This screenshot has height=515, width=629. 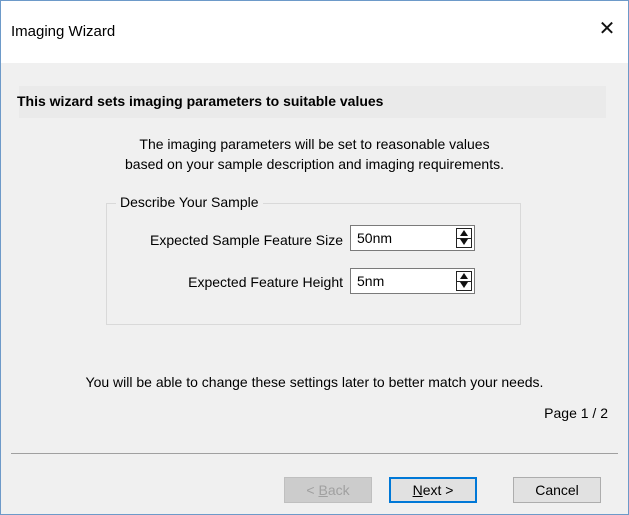 What do you see at coordinates (607, 28) in the screenshot?
I see `close-icon: ✕` at bounding box center [607, 28].